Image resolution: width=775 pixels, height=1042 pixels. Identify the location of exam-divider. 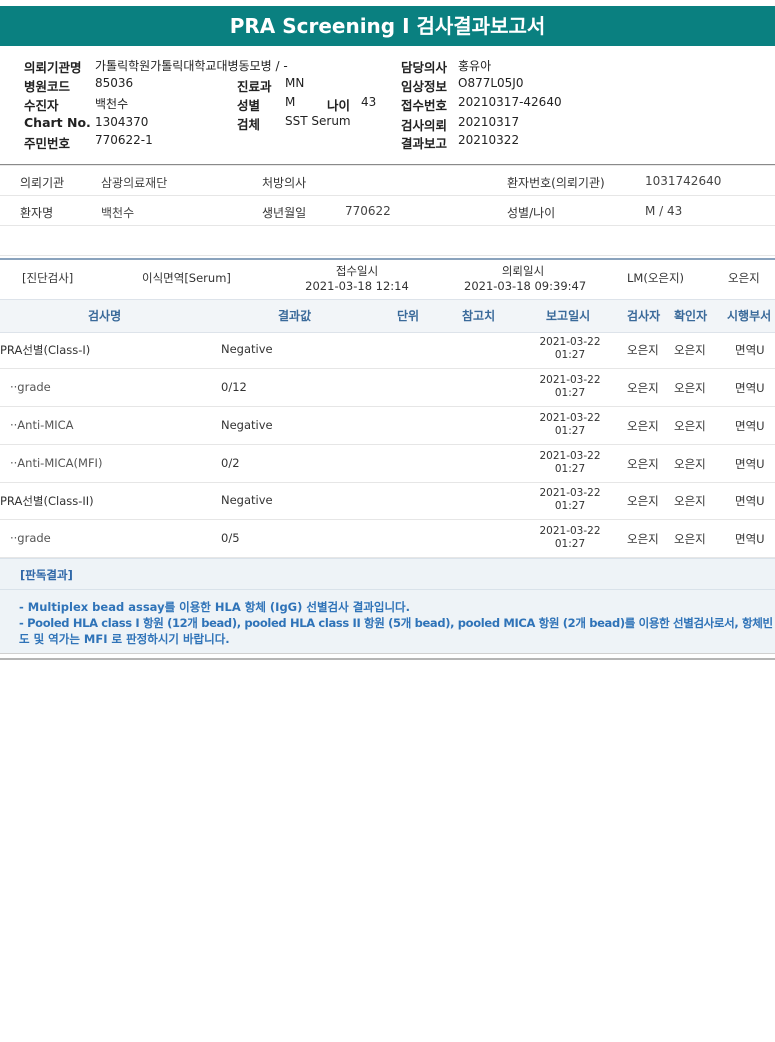
(387, 259).